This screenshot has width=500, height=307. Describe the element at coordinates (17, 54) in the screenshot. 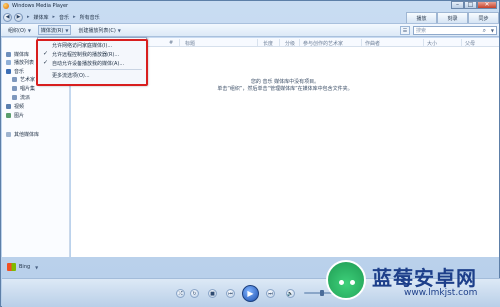

I see `sidebar-item-library: 媒体库` at that location.